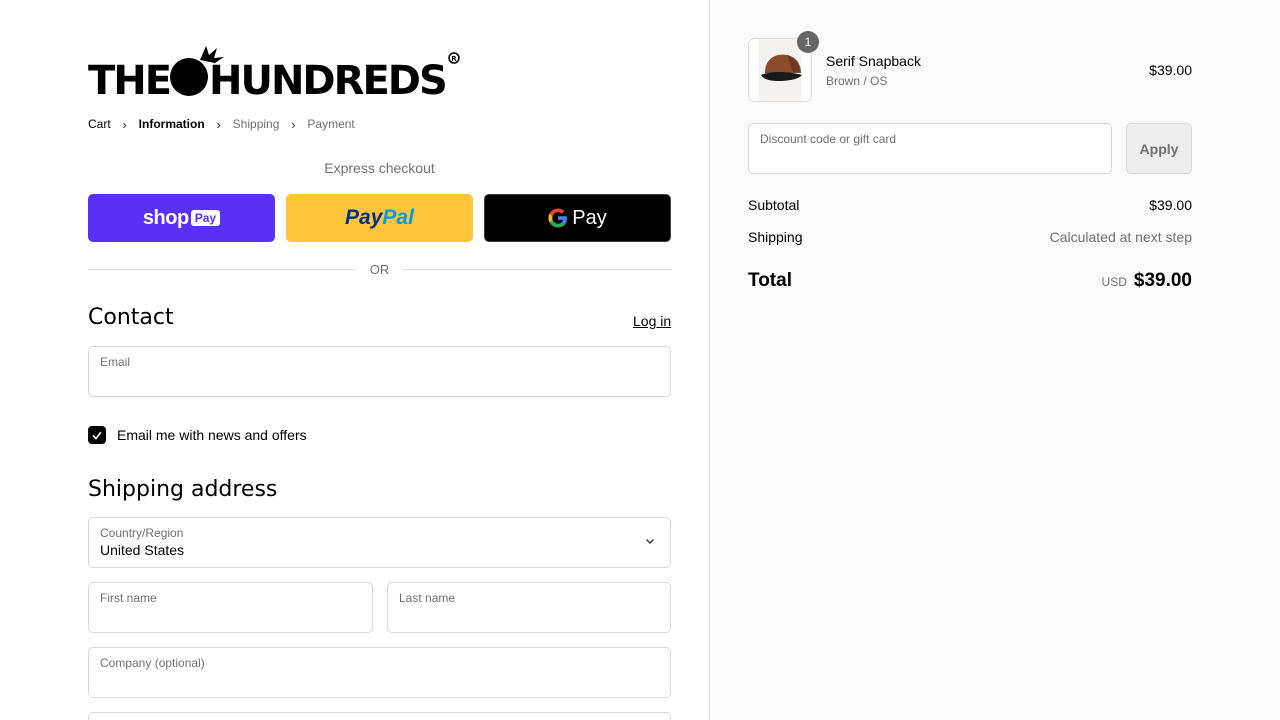  I want to click on paypal-label-part1: Pay, so click(364, 217).